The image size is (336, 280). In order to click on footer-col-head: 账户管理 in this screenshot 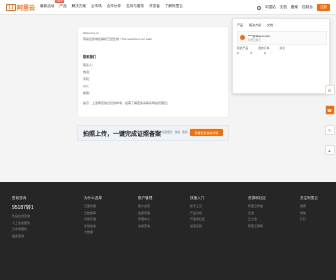, I will do `click(145, 198)`.